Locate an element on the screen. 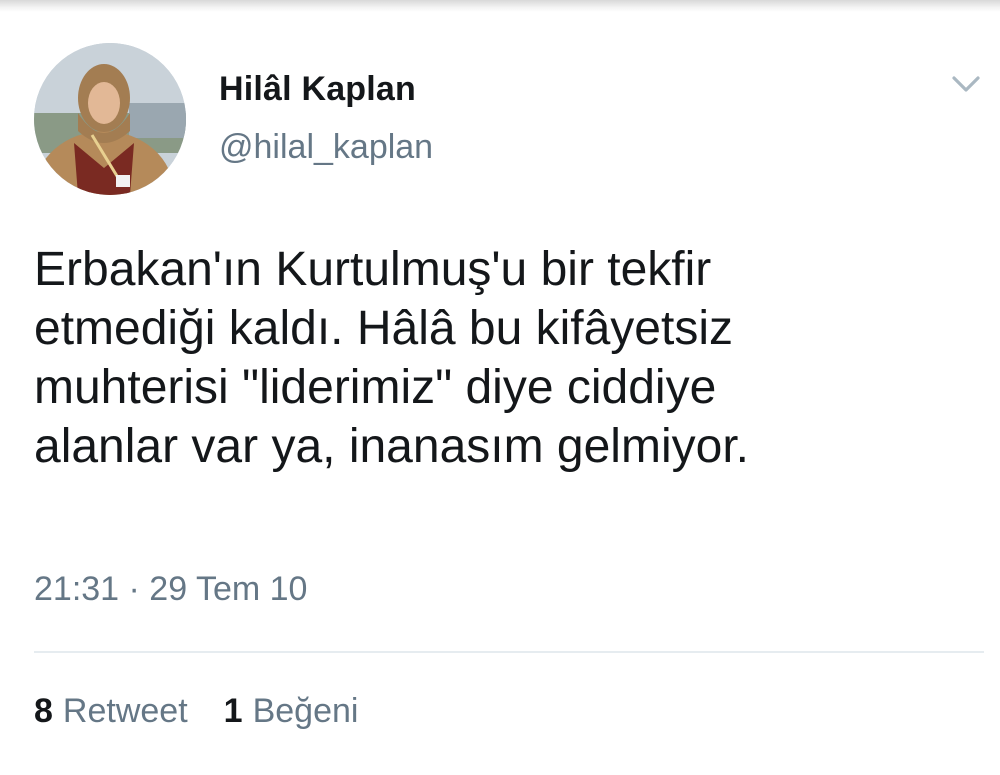 This screenshot has height=775, width=1000. top-edge-shadow is located at coordinates (500, 6).